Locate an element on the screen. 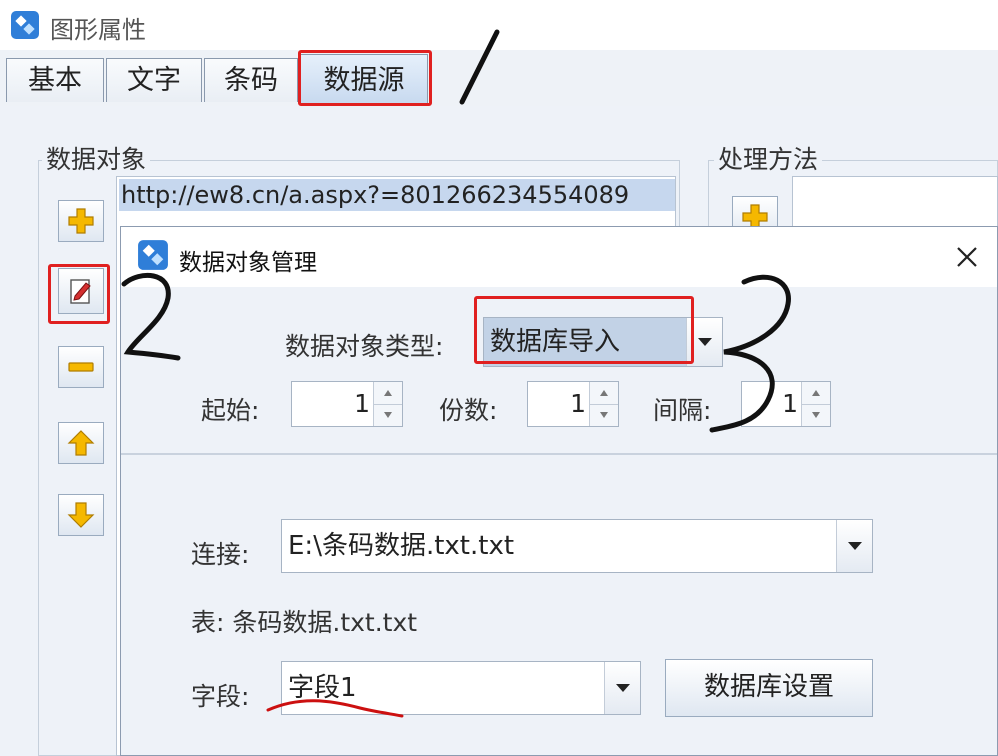 The height and width of the screenshot is (756, 998). start-spinner-buttons is located at coordinates (387, 404).